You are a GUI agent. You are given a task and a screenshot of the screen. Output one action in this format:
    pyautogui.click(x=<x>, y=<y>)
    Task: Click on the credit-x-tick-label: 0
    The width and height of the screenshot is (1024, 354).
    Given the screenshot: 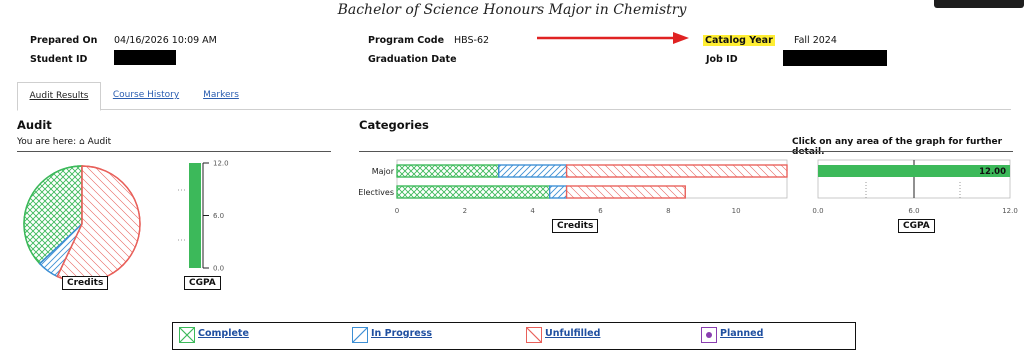 What is the action you would take?
    pyautogui.click(x=397, y=211)
    